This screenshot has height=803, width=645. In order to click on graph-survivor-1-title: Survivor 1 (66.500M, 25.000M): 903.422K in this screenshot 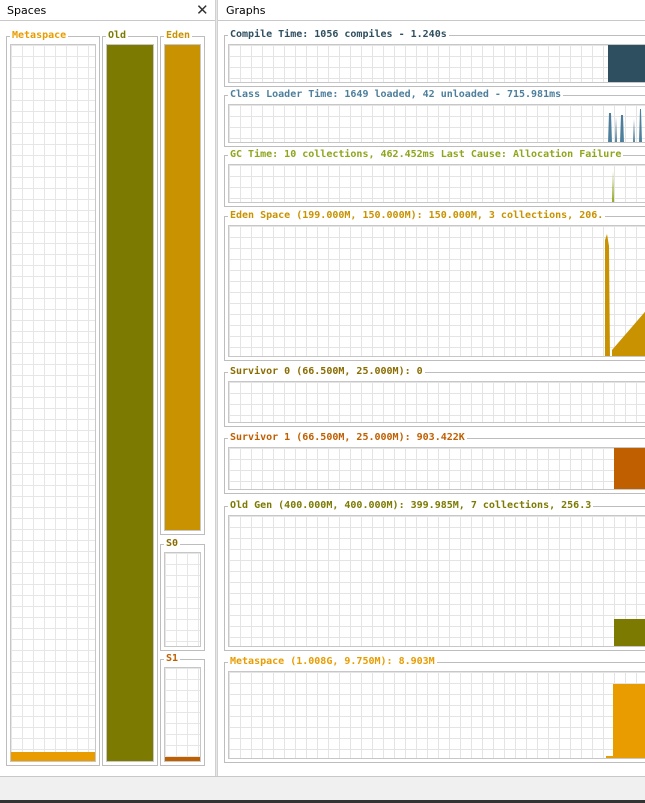, I will do `click(347, 438)`.